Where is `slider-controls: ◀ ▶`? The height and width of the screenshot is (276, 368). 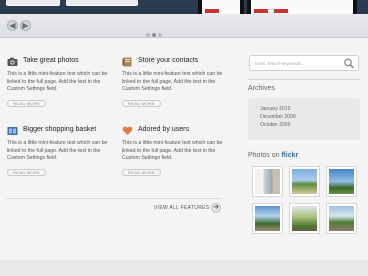
slider-controls: ◀ ▶ is located at coordinates (184, 26).